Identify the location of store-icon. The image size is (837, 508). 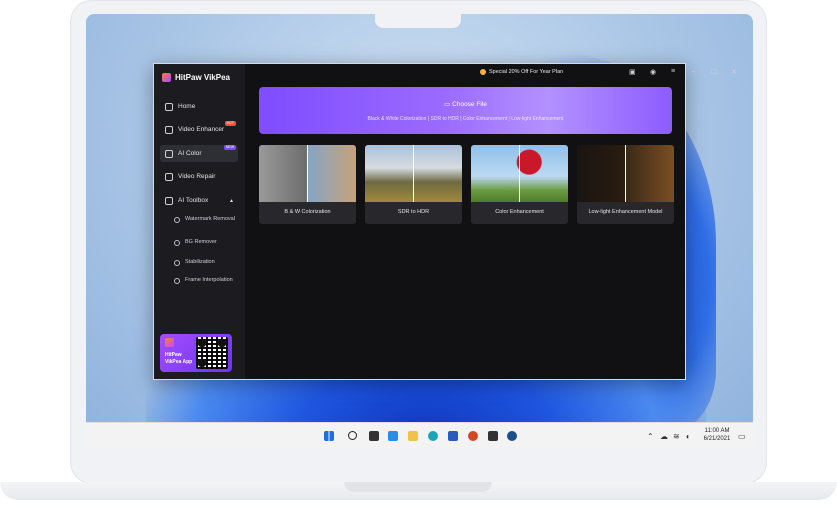
(493, 436).